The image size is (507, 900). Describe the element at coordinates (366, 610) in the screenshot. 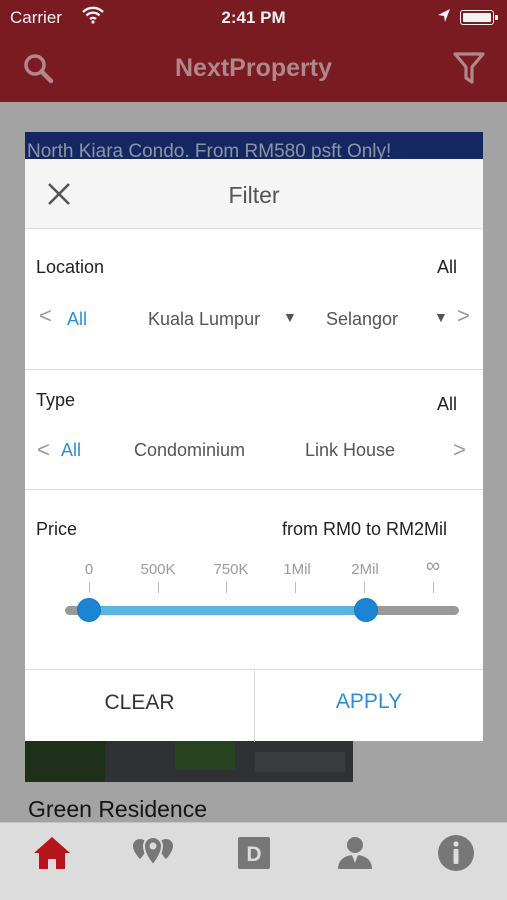

I see `price-max-handle` at that location.